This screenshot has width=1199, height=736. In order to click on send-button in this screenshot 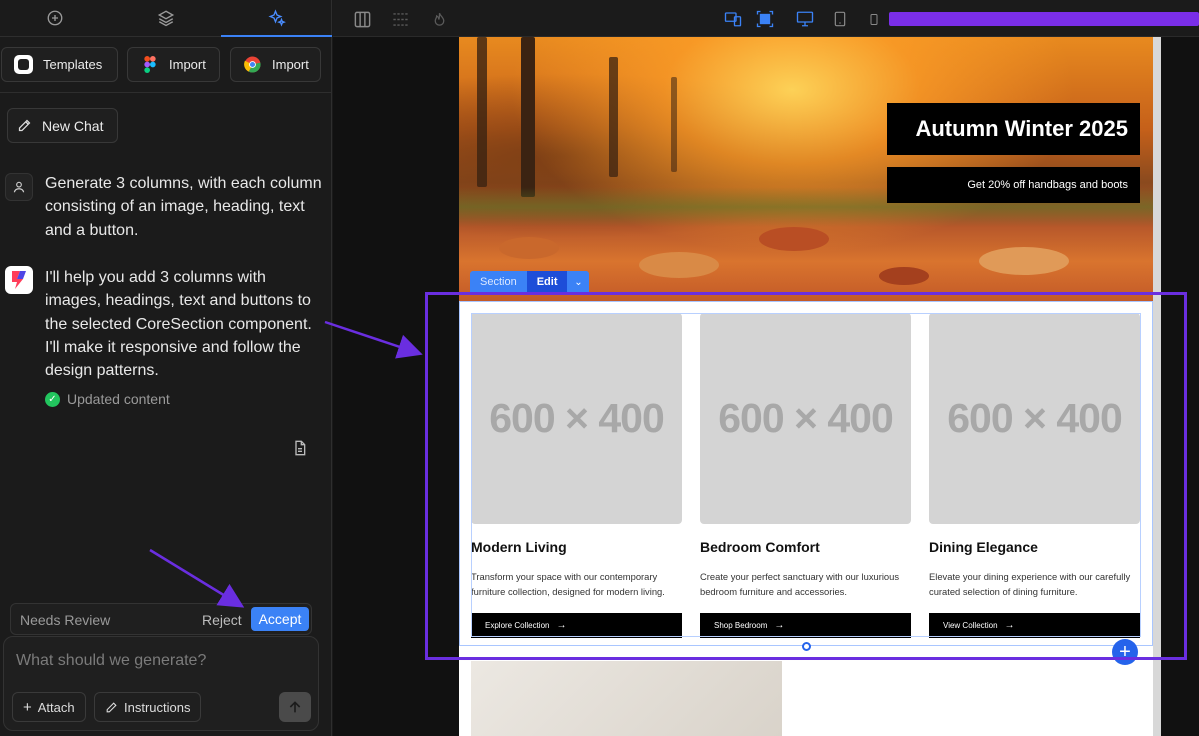, I will do `click(295, 707)`.